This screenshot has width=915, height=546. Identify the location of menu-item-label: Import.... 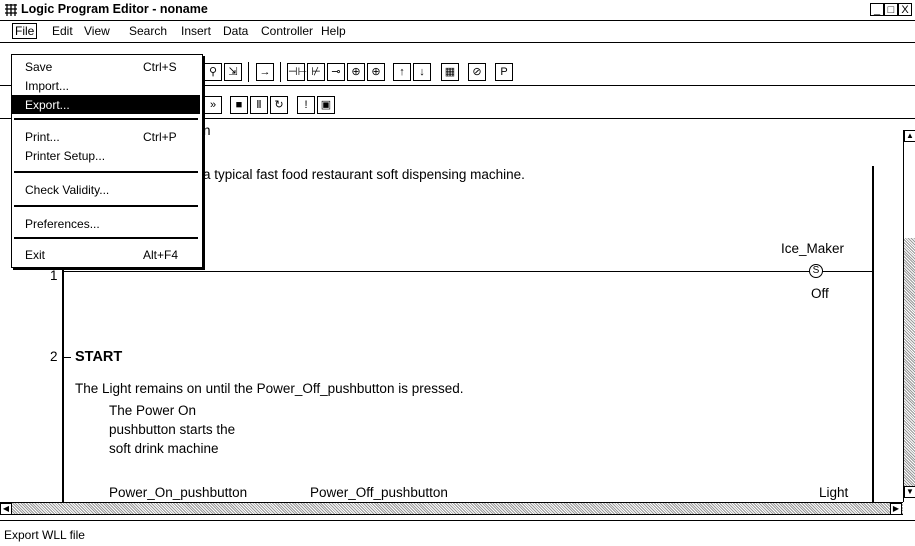
(47, 86).